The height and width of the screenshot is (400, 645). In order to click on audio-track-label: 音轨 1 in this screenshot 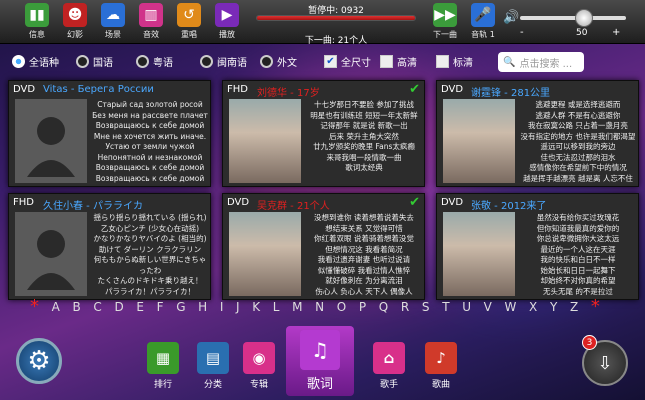, I will do `click(483, 34)`.